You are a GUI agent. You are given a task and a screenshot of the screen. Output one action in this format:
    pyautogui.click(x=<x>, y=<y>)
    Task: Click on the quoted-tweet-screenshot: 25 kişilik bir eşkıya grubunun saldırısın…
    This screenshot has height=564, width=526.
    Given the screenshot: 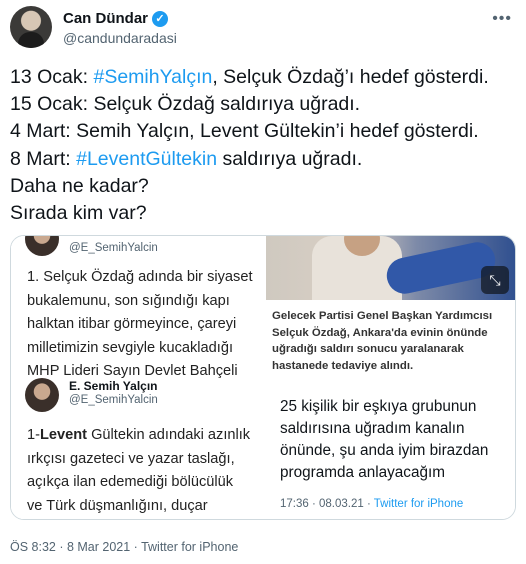 What is the action you would take?
    pyautogui.click(x=390, y=449)
    